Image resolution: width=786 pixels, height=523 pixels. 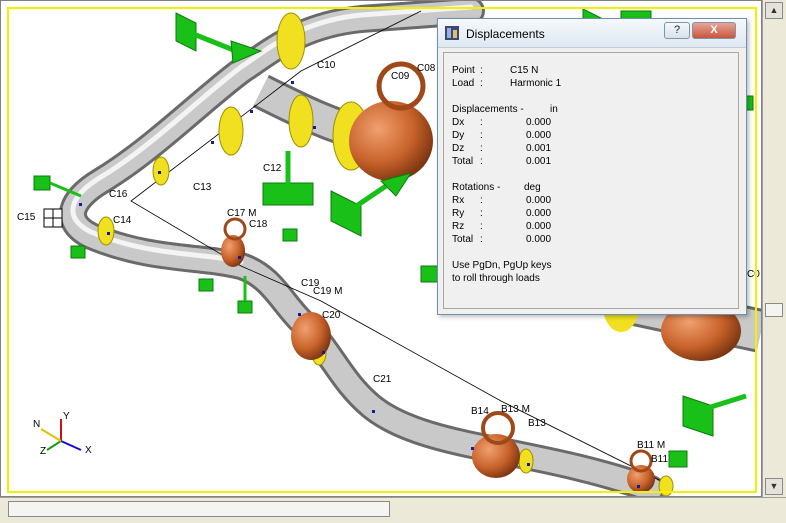 I want to click on vertical-scroll-thumb, so click(x=774, y=310).